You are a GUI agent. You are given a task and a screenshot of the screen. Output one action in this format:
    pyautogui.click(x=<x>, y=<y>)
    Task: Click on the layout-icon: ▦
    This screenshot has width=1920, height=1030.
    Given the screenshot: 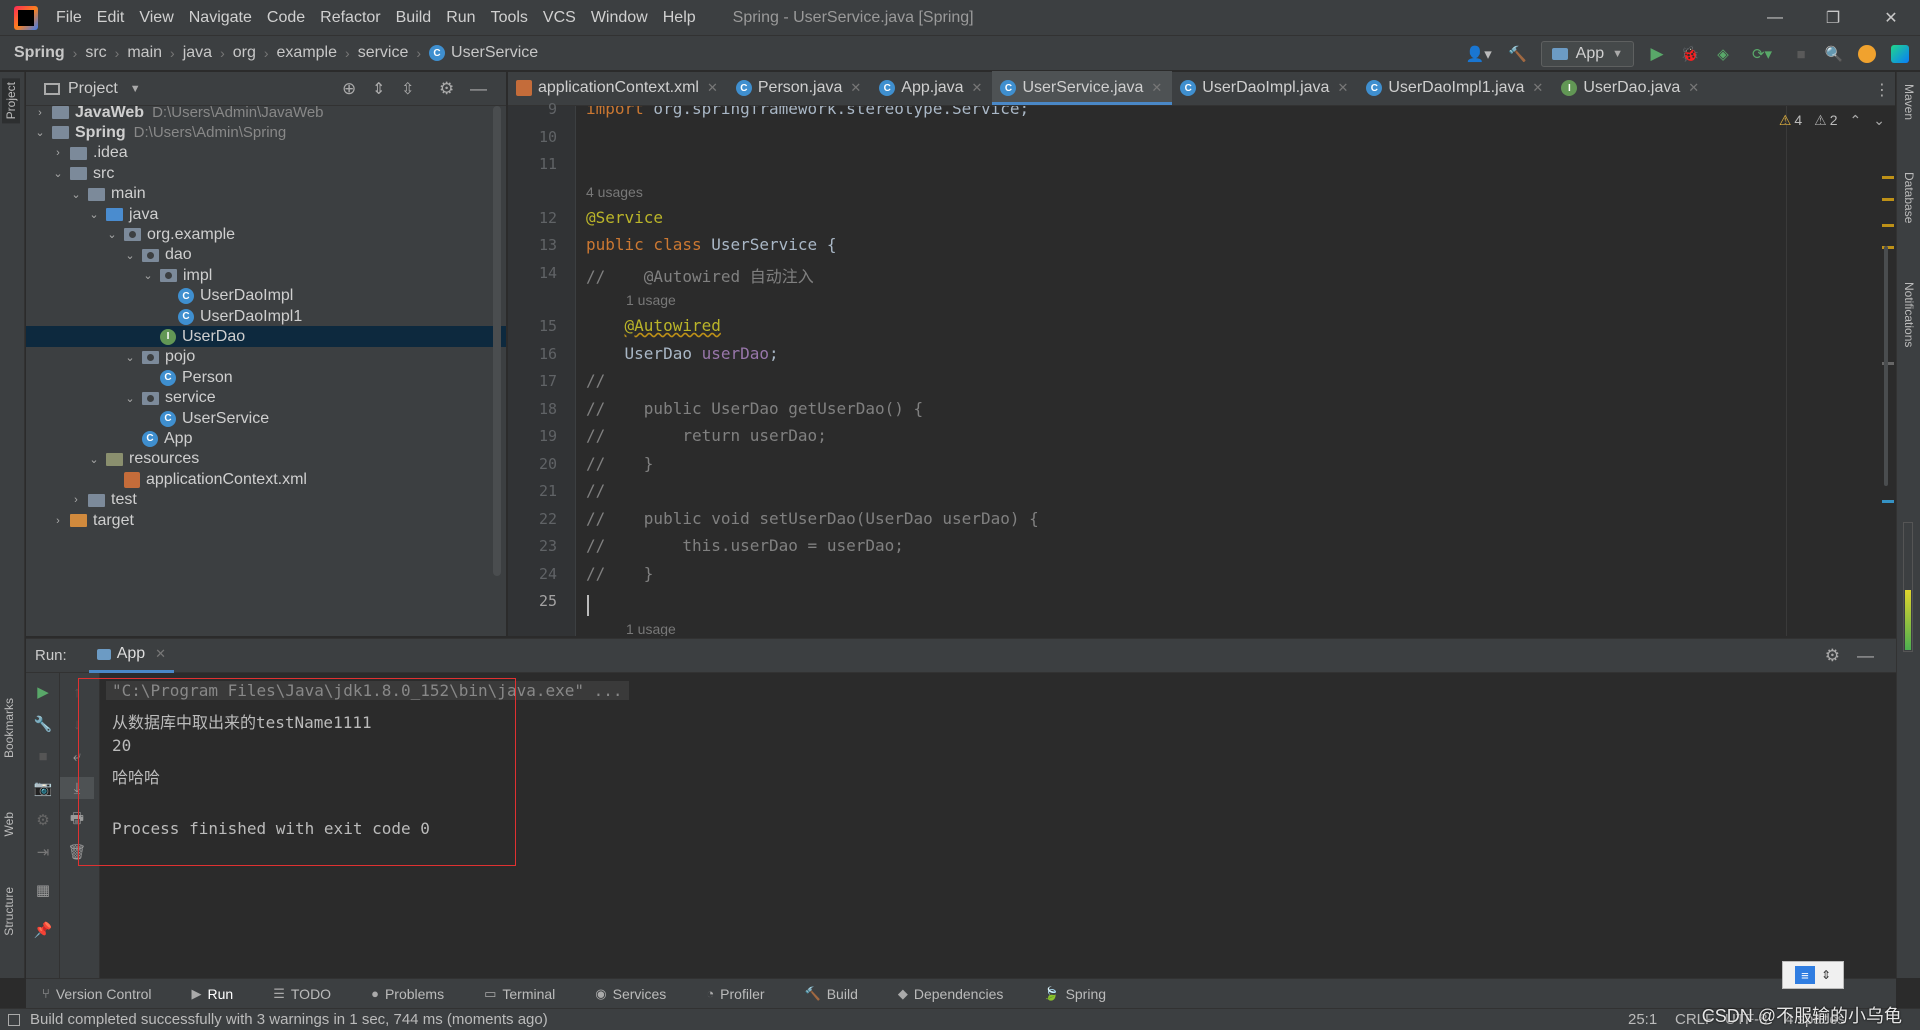 What is the action you would take?
    pyautogui.click(x=43, y=890)
    